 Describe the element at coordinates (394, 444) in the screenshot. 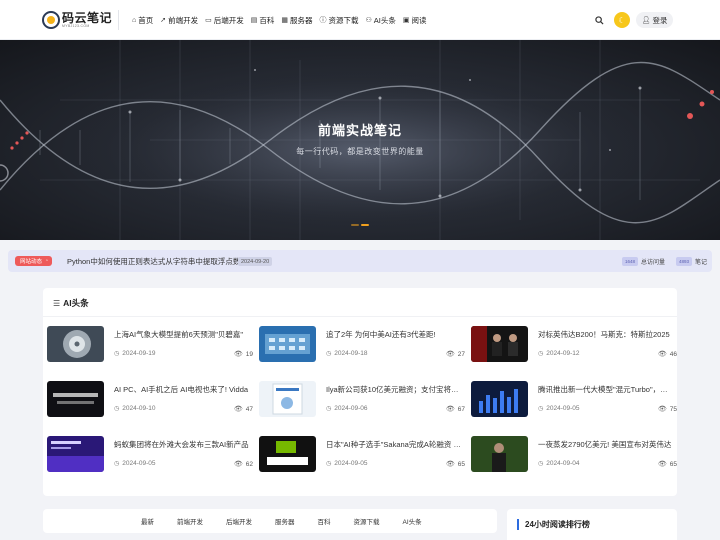

I see `headline-title: 日本"AI种子选手"Sakana完成A轮融资 英伟达` at that location.